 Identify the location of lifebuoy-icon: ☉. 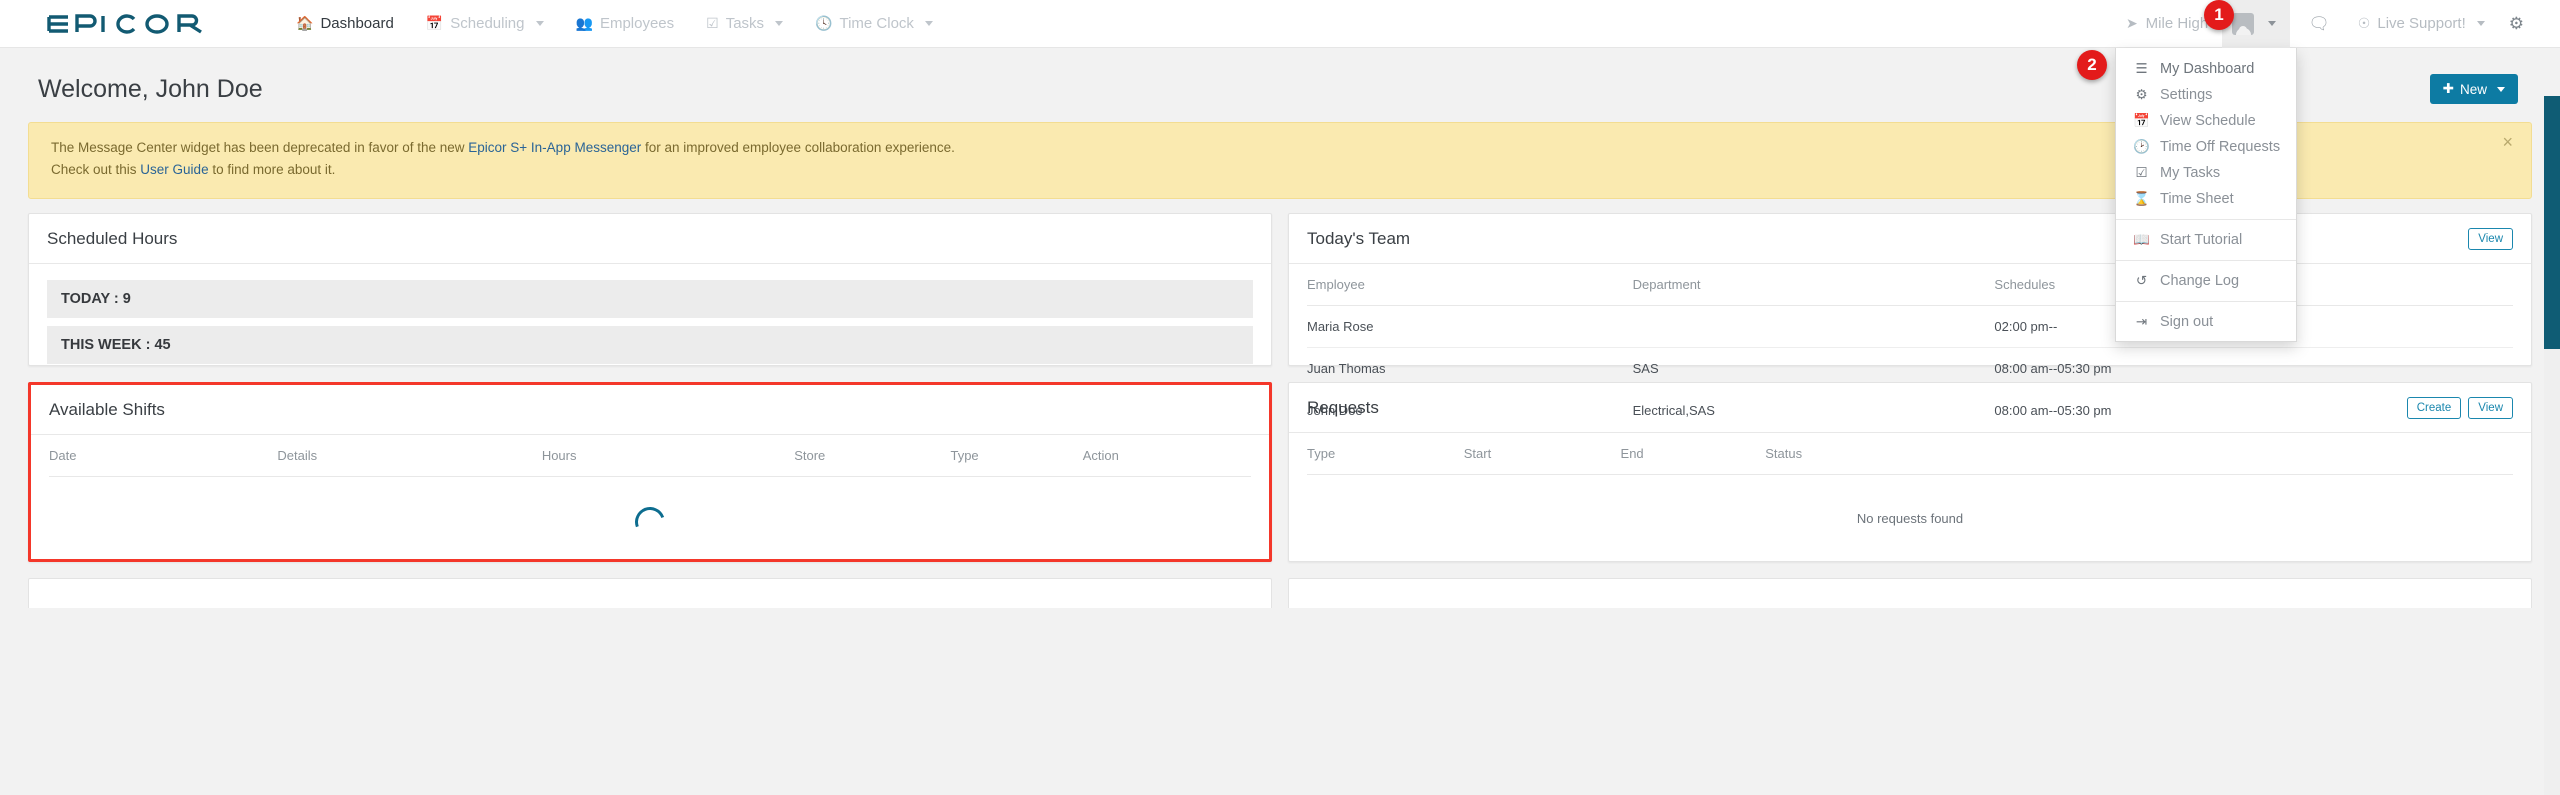
(2364, 23).